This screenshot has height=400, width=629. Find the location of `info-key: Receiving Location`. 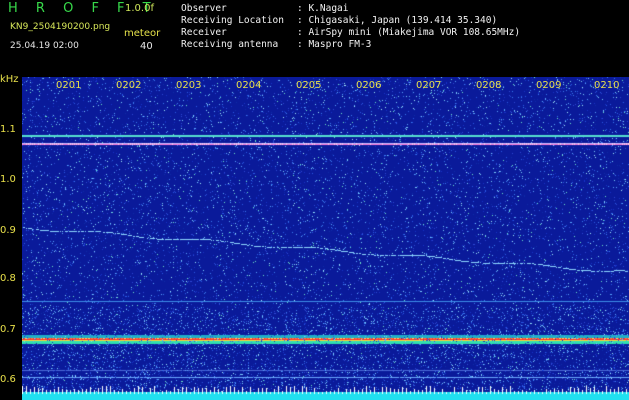

info-key: Receiving Location is located at coordinates (232, 20).